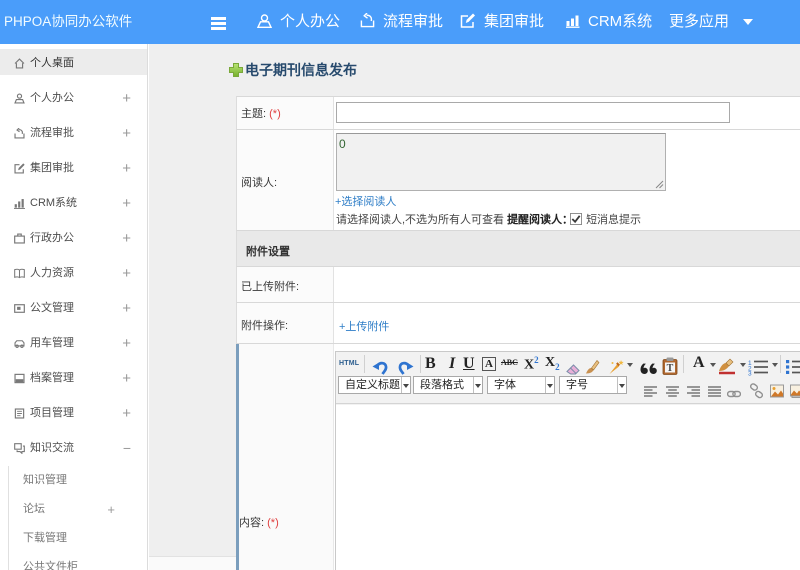 The height and width of the screenshot is (570, 800). I want to click on svg-text: 3, so click(750, 374).